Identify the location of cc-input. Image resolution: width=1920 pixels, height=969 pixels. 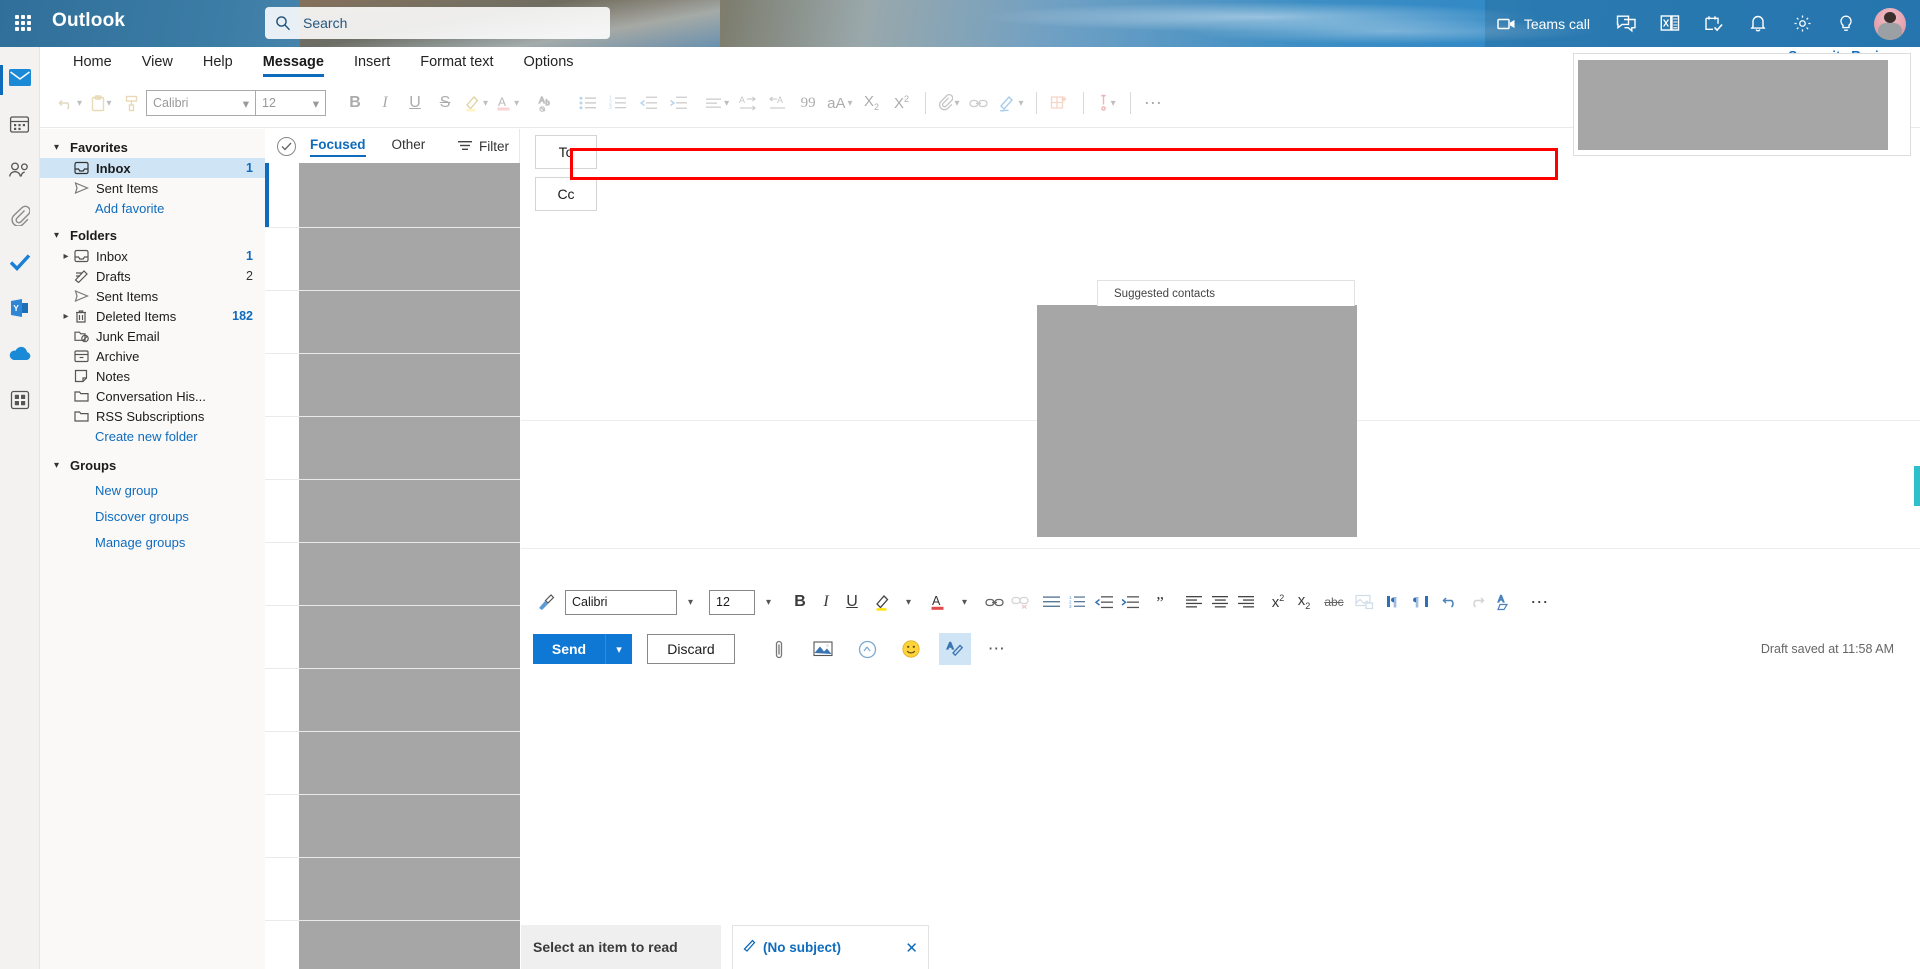
(1251, 194).